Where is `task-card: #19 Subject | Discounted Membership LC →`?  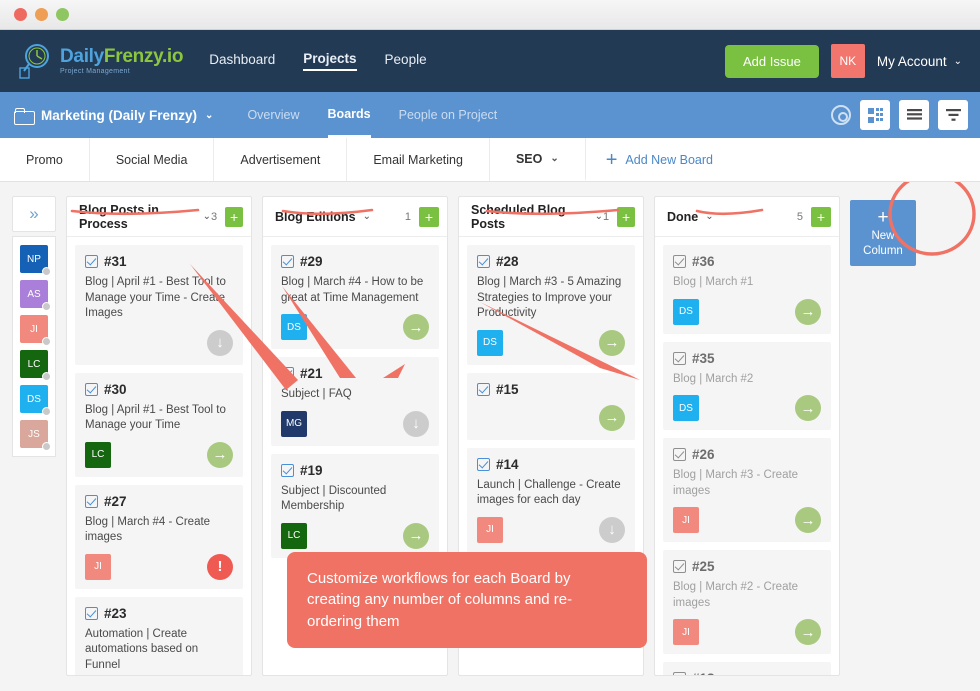
task-card: #19 Subject | Discounted Membership LC → is located at coordinates (355, 505).